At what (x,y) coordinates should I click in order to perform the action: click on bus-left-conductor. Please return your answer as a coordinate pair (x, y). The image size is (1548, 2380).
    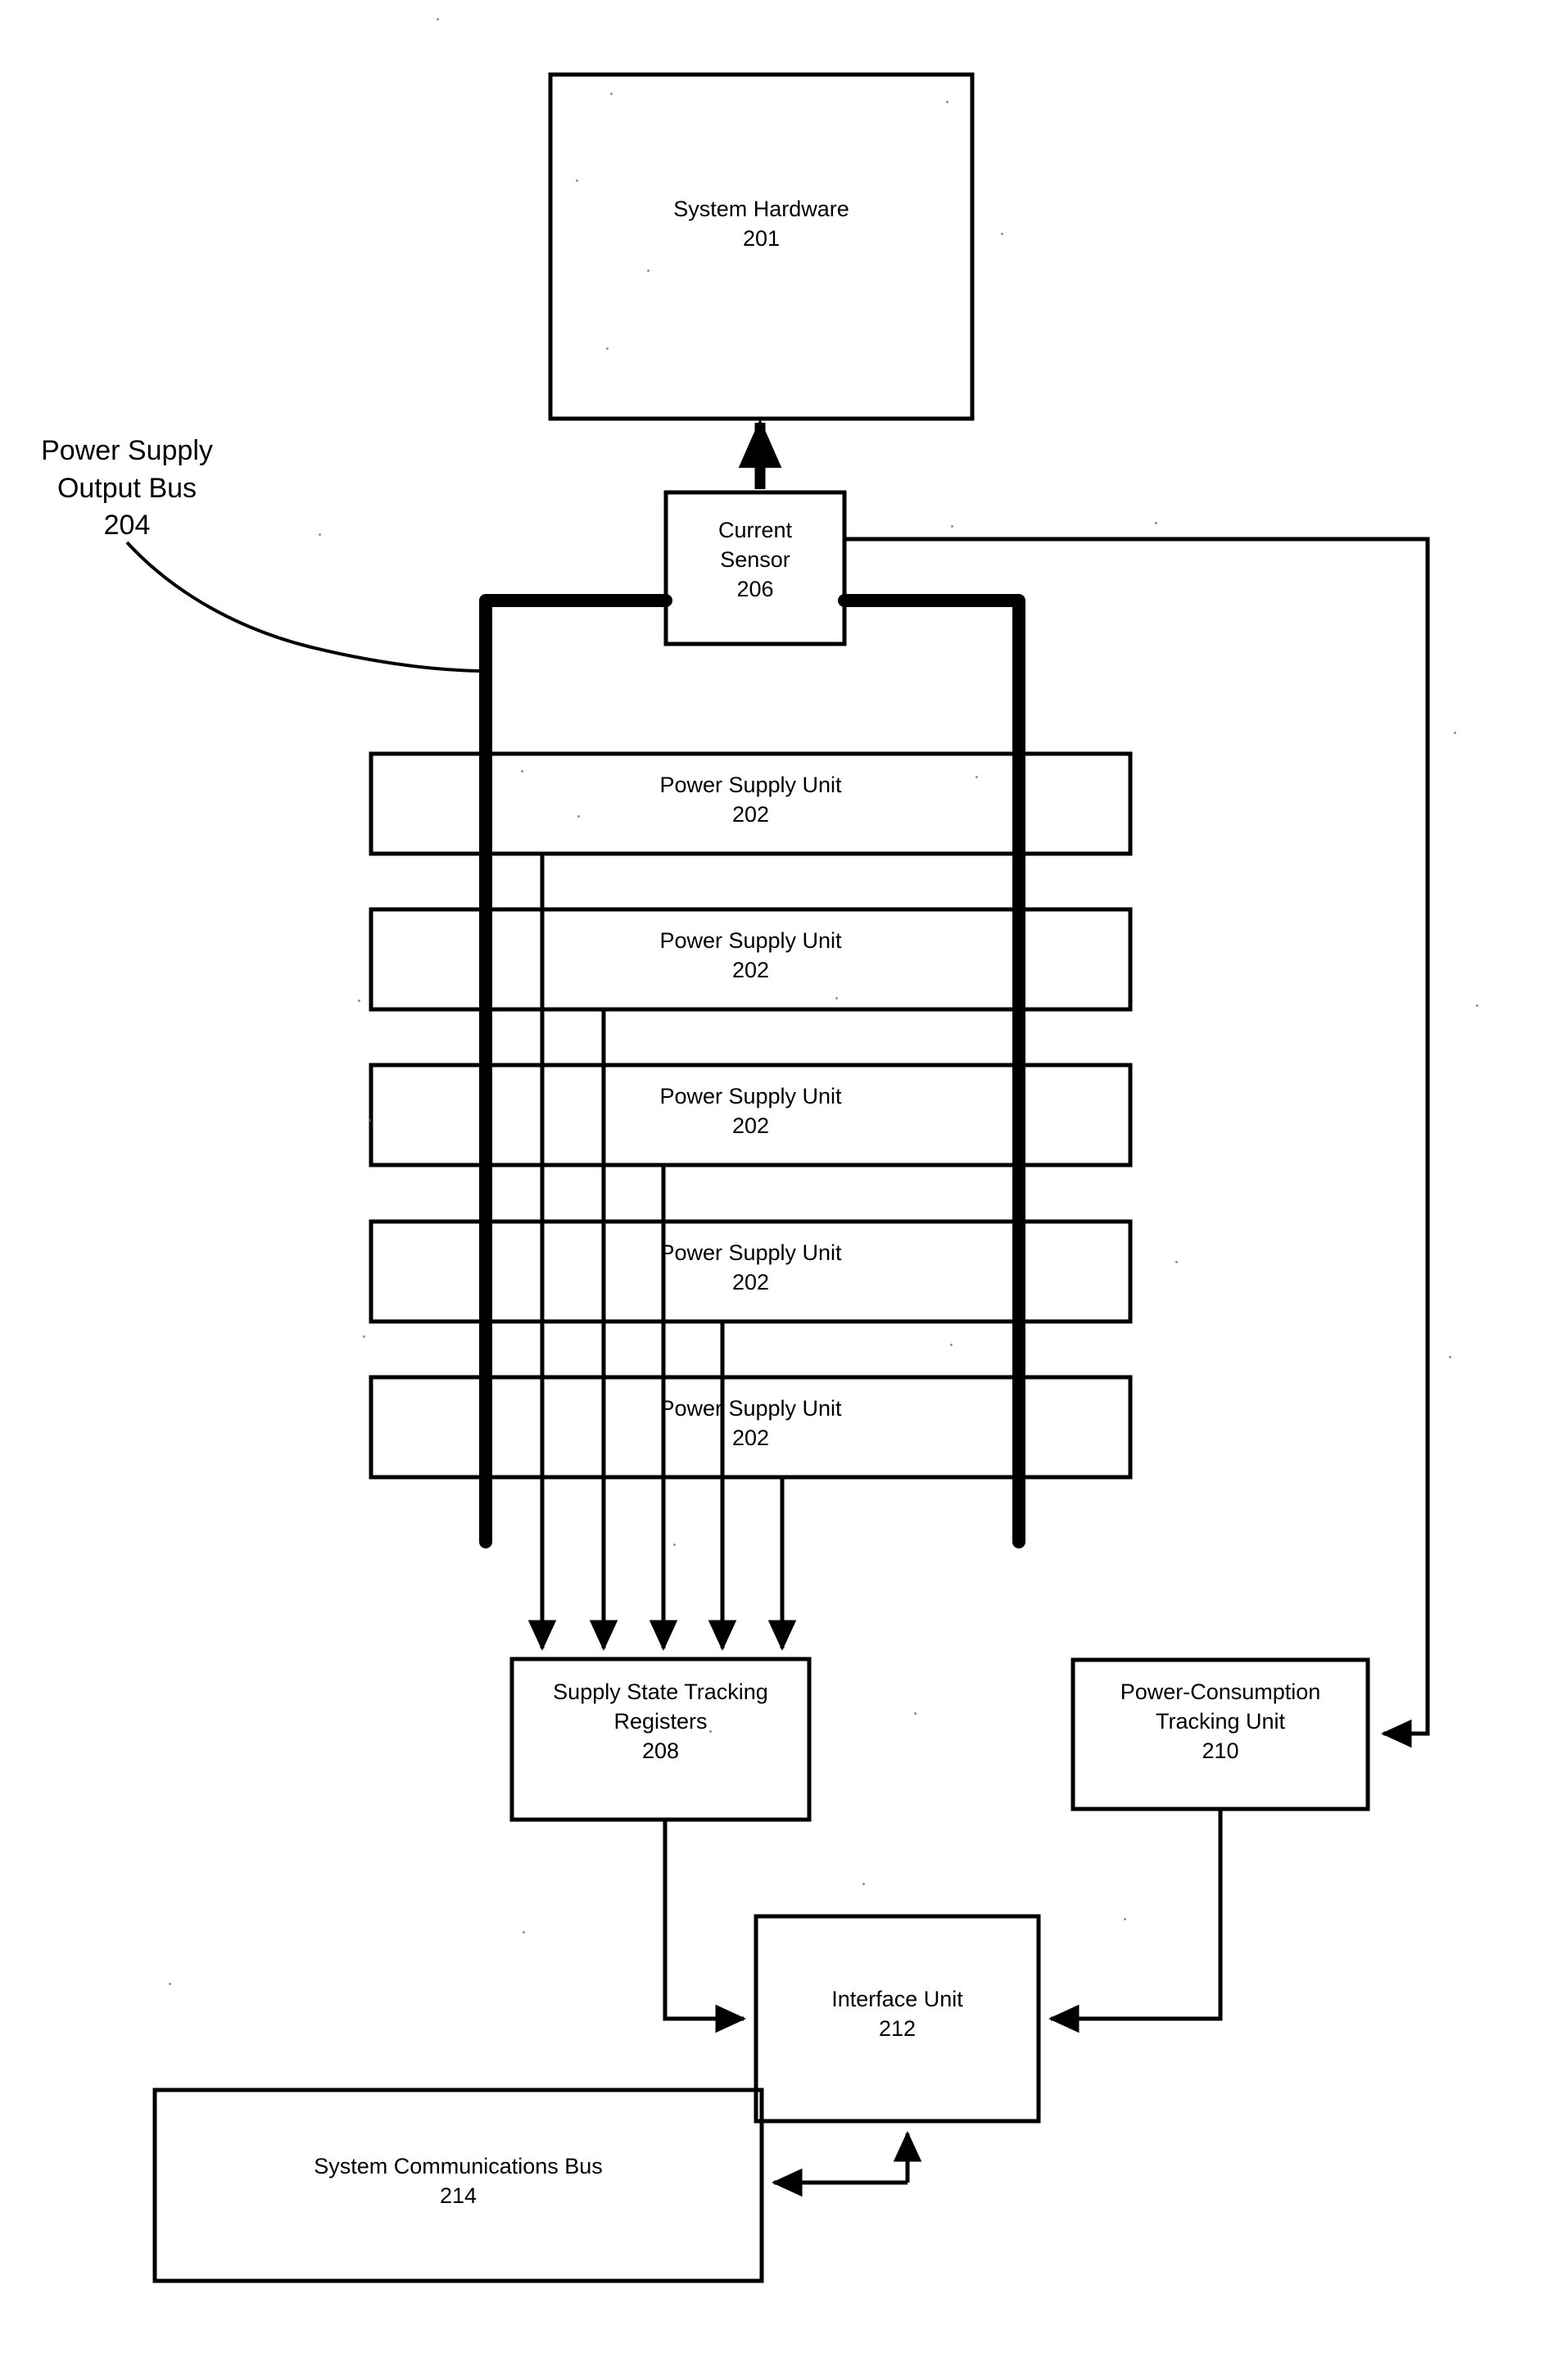
    Looking at the image, I should click on (575, 1071).